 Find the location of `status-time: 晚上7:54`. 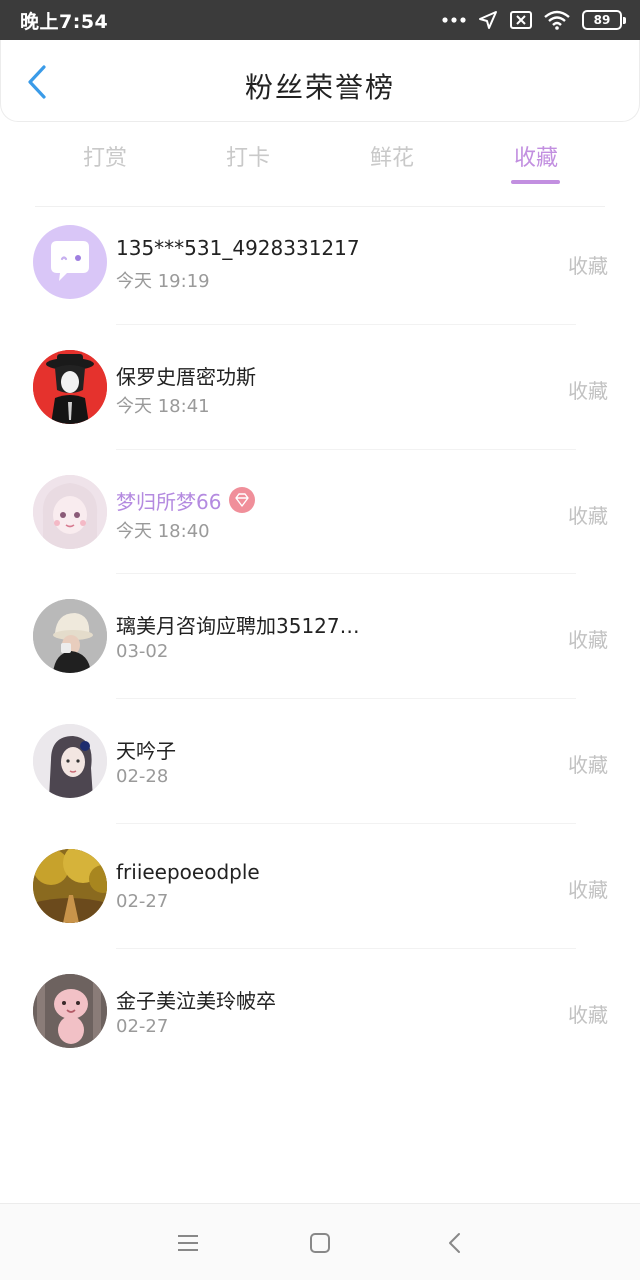

status-time: 晚上7:54 is located at coordinates (64, 22).